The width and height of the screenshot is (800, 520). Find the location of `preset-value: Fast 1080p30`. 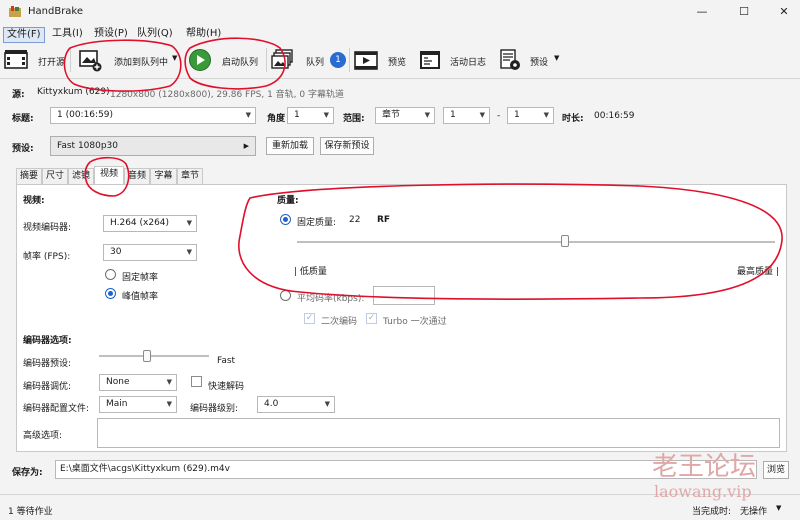

preset-value: Fast 1080p30 is located at coordinates (88, 146).